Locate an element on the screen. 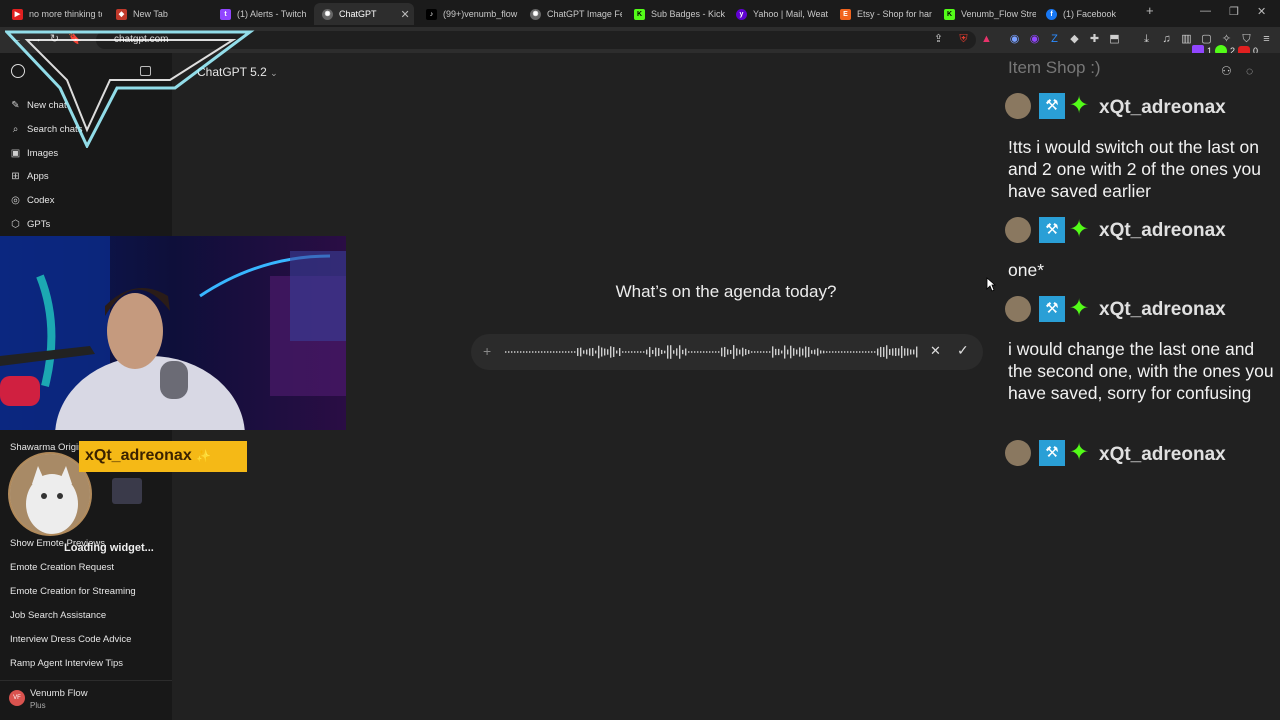 The height and width of the screenshot is (720, 1280). rewards-icon: ▲ is located at coordinates (986, 39).